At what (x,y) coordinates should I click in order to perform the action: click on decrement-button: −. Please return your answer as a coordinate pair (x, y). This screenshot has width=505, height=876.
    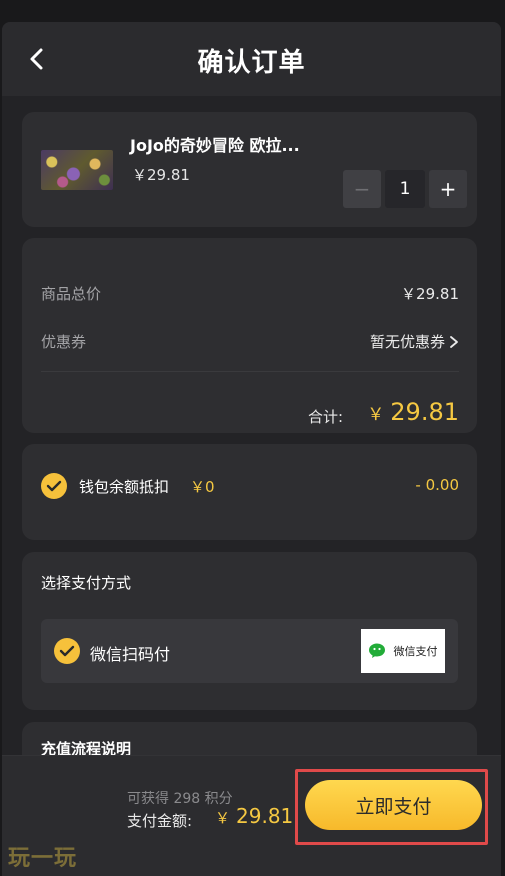
    Looking at the image, I should click on (362, 189).